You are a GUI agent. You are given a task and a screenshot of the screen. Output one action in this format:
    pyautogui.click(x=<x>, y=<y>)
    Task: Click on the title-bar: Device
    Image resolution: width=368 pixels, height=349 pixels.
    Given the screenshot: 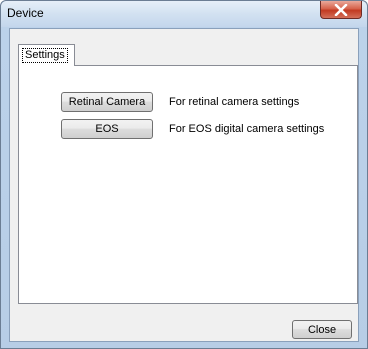 What is the action you would take?
    pyautogui.click(x=184, y=14)
    